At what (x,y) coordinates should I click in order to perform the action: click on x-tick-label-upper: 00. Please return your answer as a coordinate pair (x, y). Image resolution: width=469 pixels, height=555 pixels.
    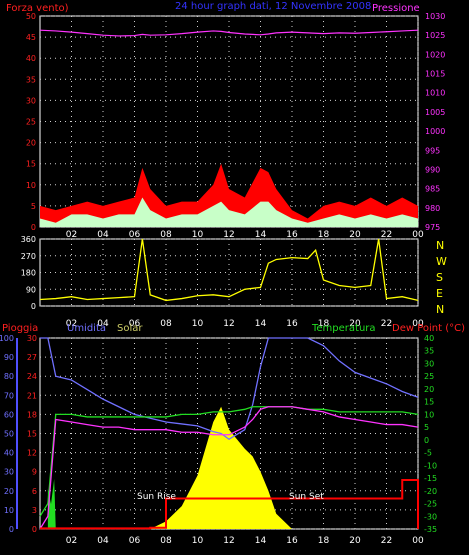
    Looking at the image, I should click on (418, 235).